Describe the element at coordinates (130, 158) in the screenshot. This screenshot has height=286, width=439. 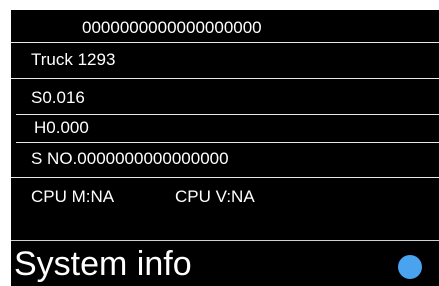
I see `serial-number: S NO.0000000000000000` at that location.